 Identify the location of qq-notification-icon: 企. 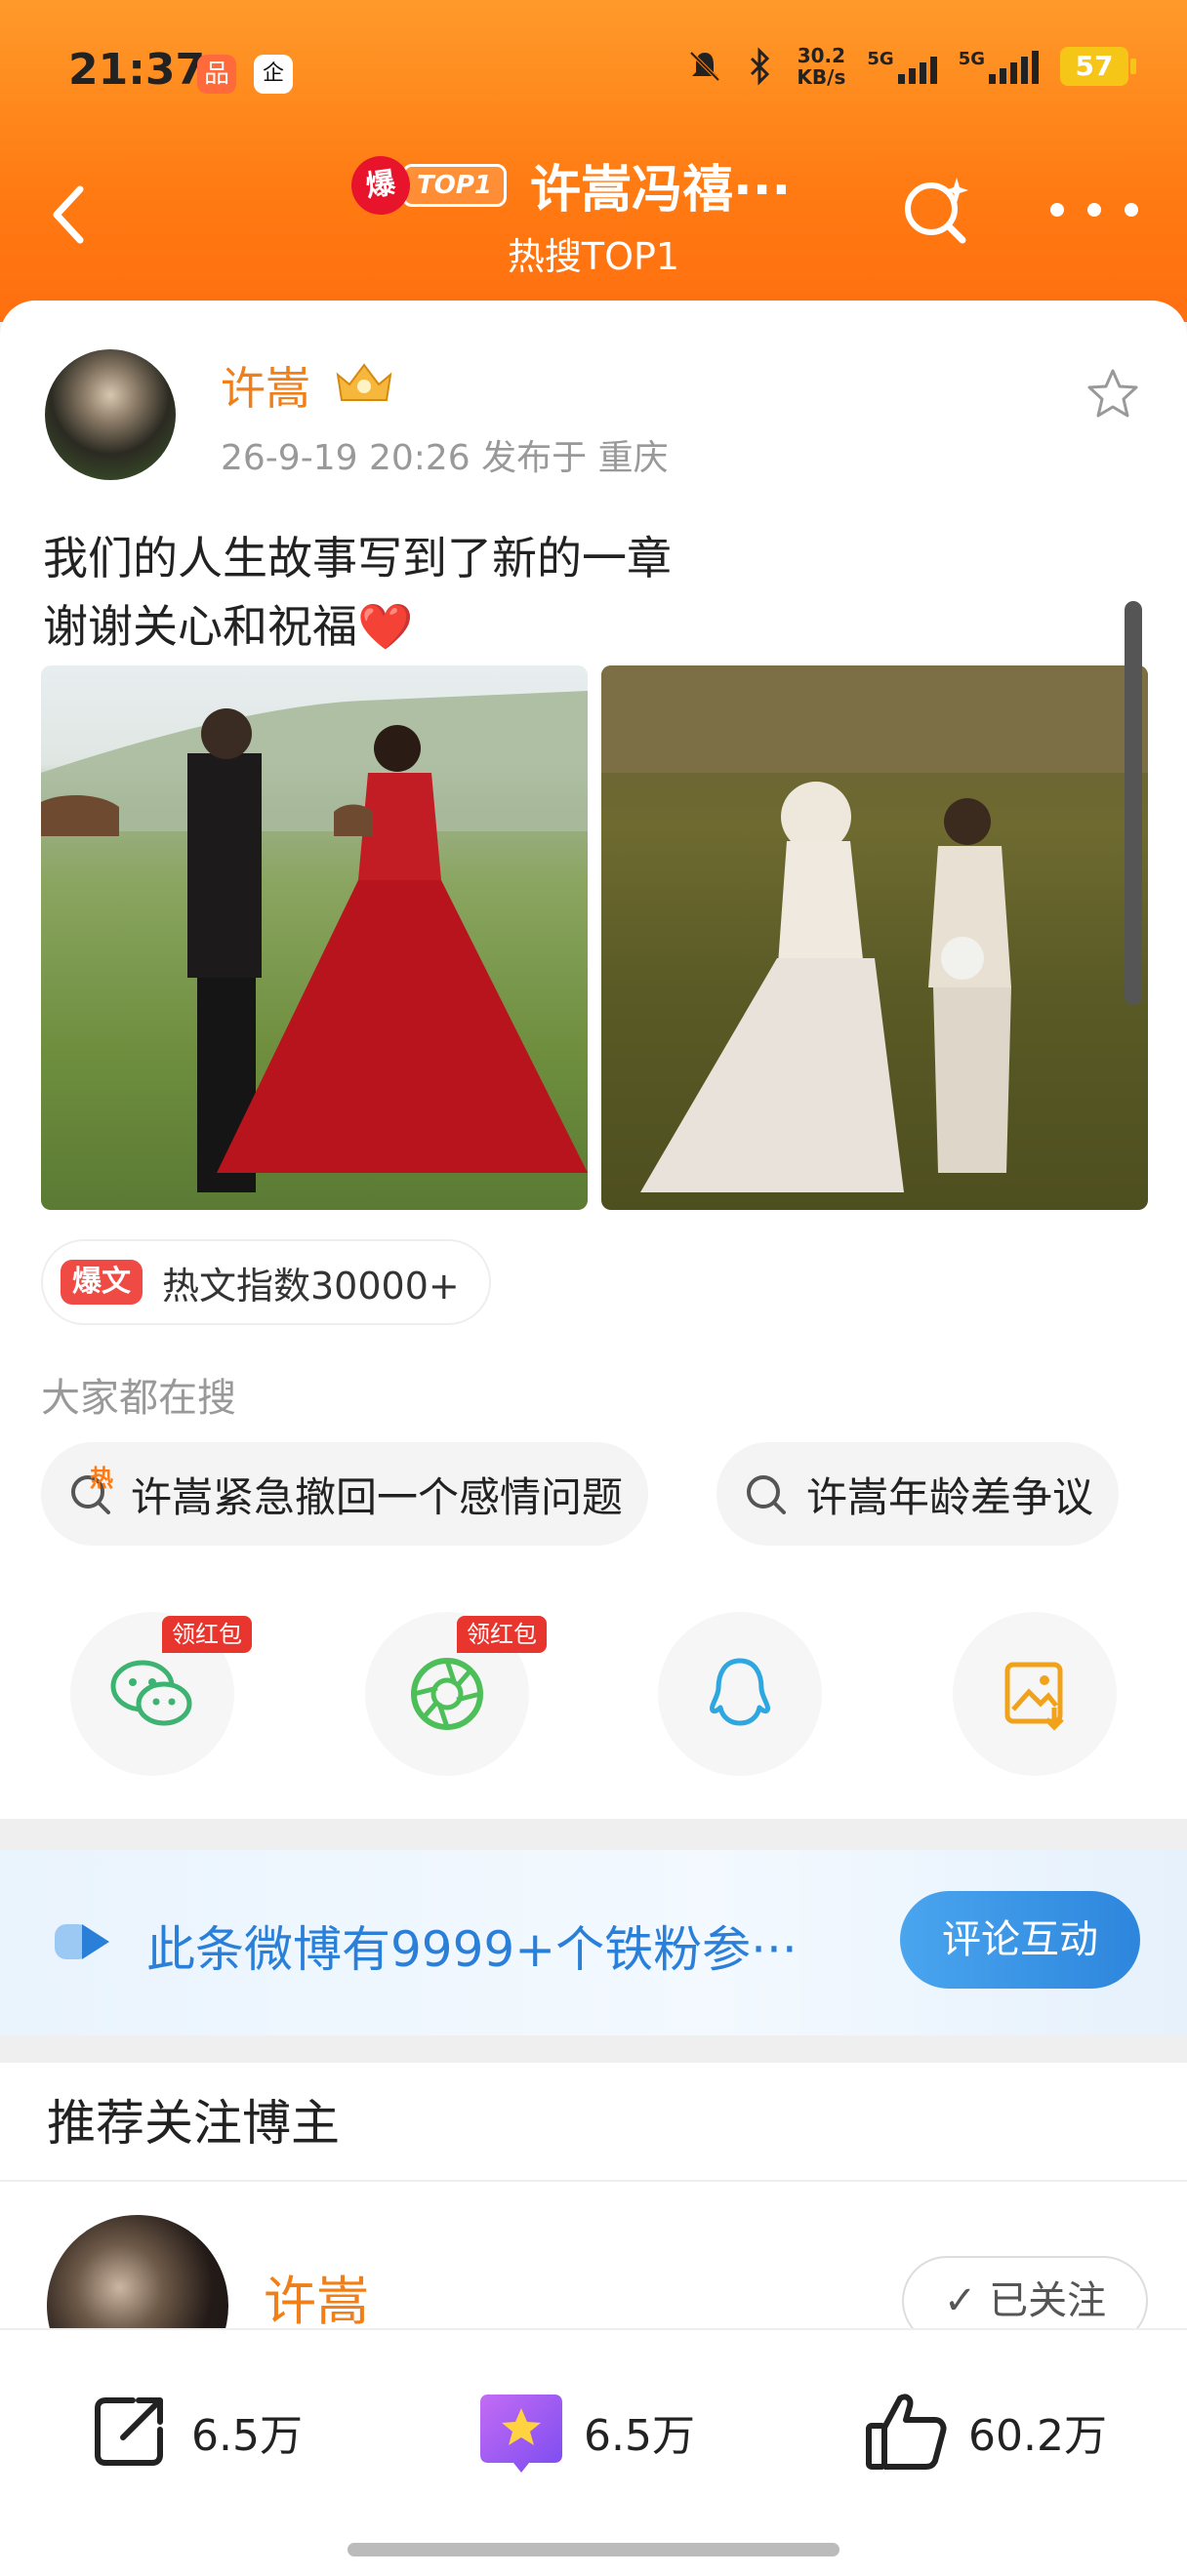
(273, 74).